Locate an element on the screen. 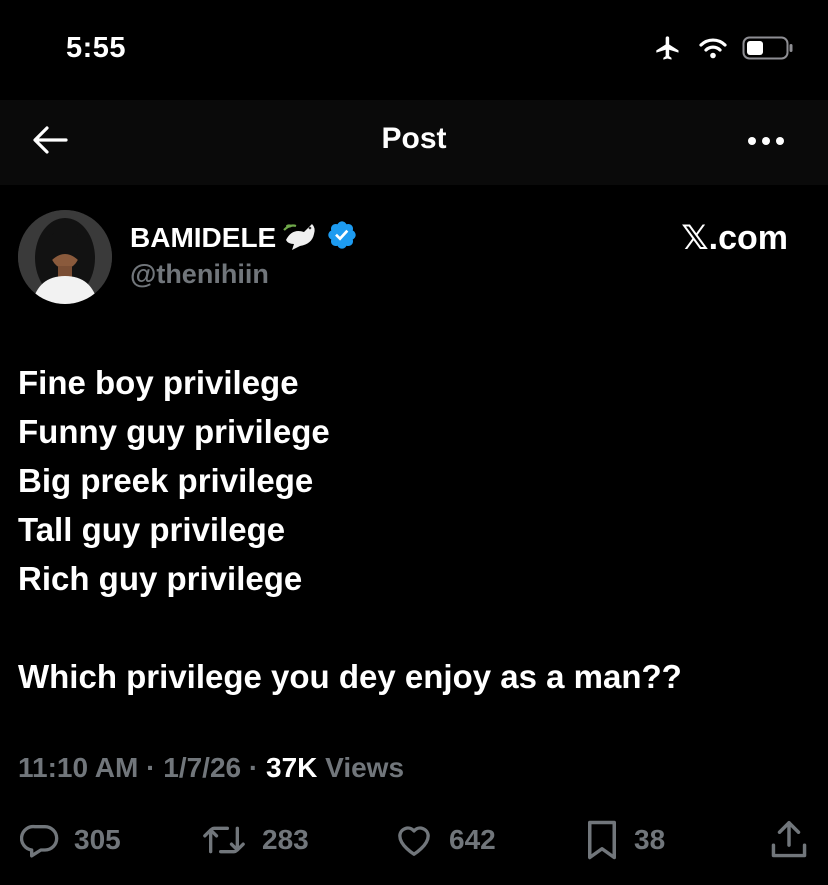 This screenshot has height=885, width=828. bookmark-icon is located at coordinates (602, 840).